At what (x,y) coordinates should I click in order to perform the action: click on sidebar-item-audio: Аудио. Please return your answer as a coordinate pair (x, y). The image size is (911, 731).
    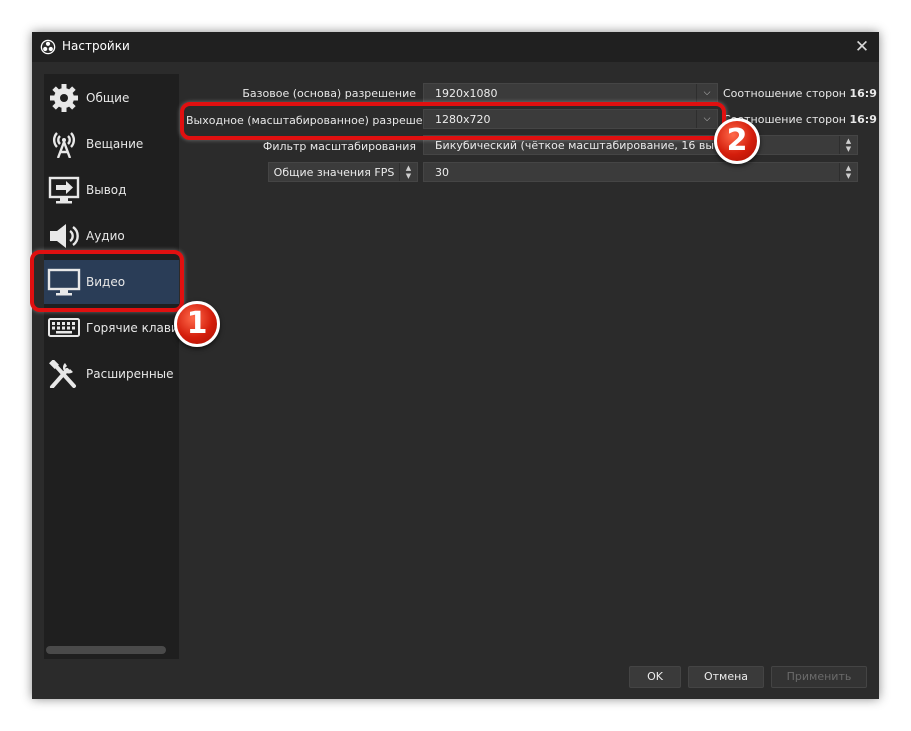
    Looking at the image, I should click on (111, 236).